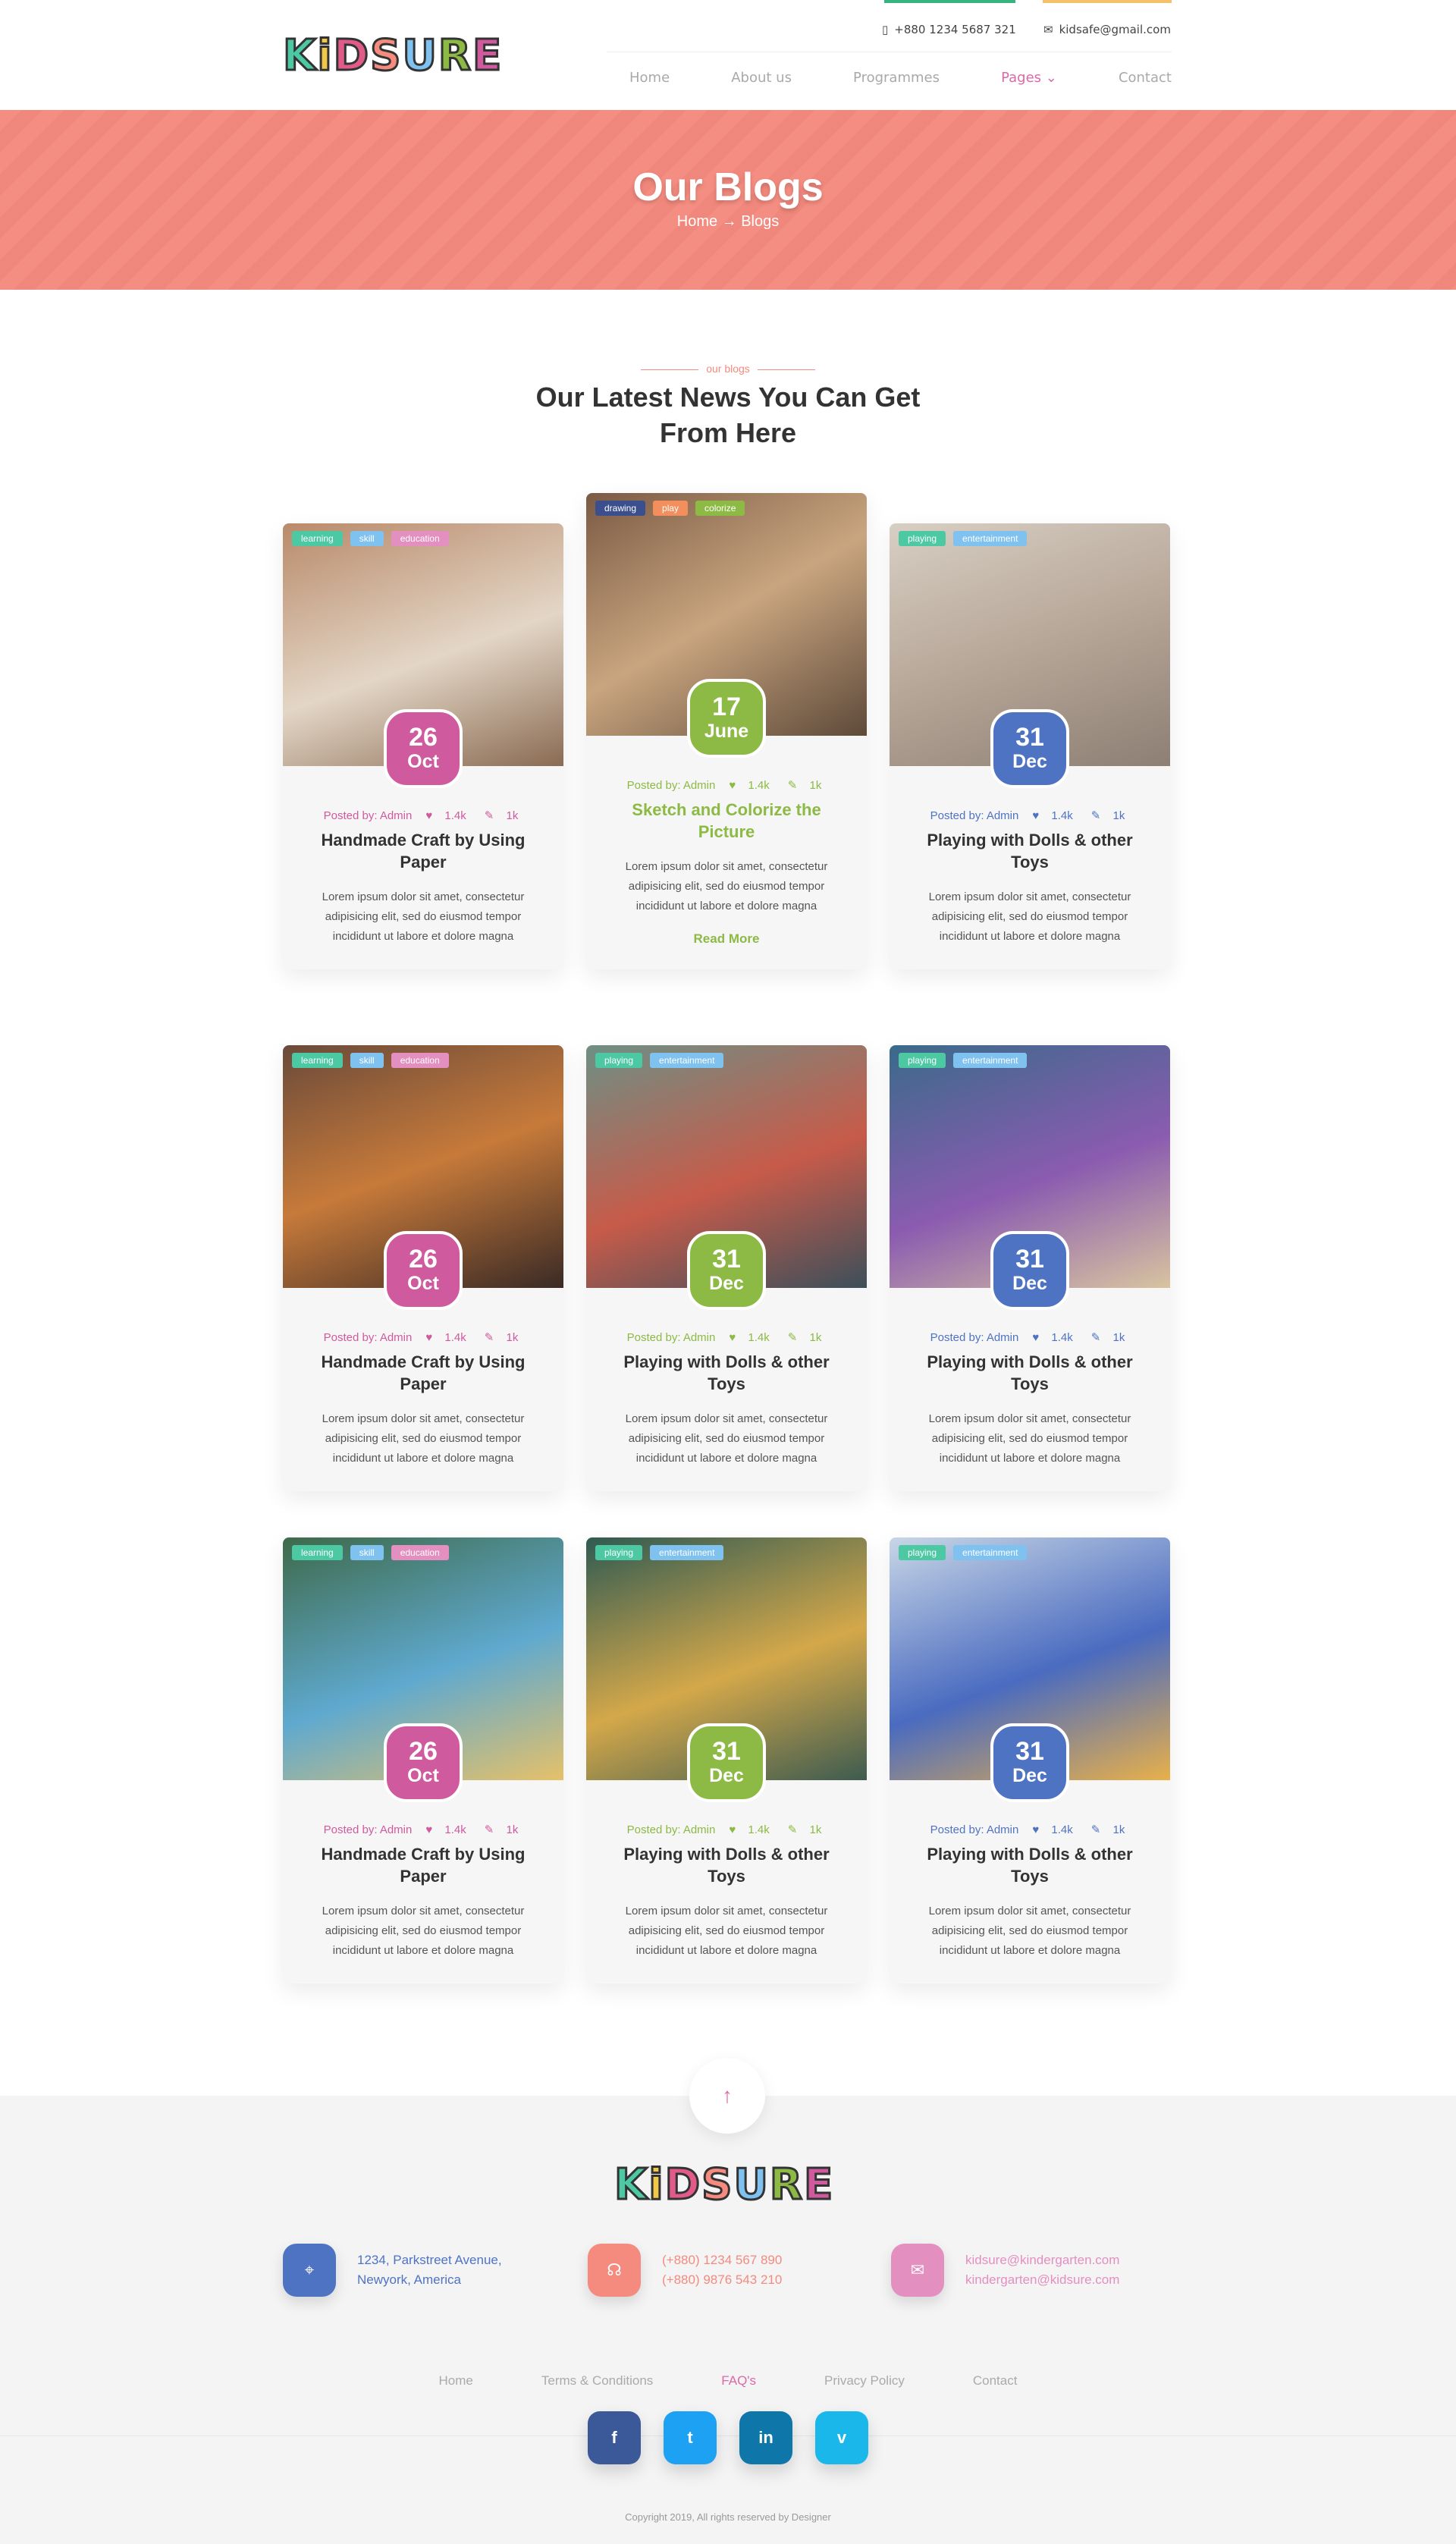 Image resolution: width=1456 pixels, height=2544 pixels. What do you see at coordinates (949, 29) in the screenshot?
I see `header-phone: ▯ +880 1234 5687 321` at bounding box center [949, 29].